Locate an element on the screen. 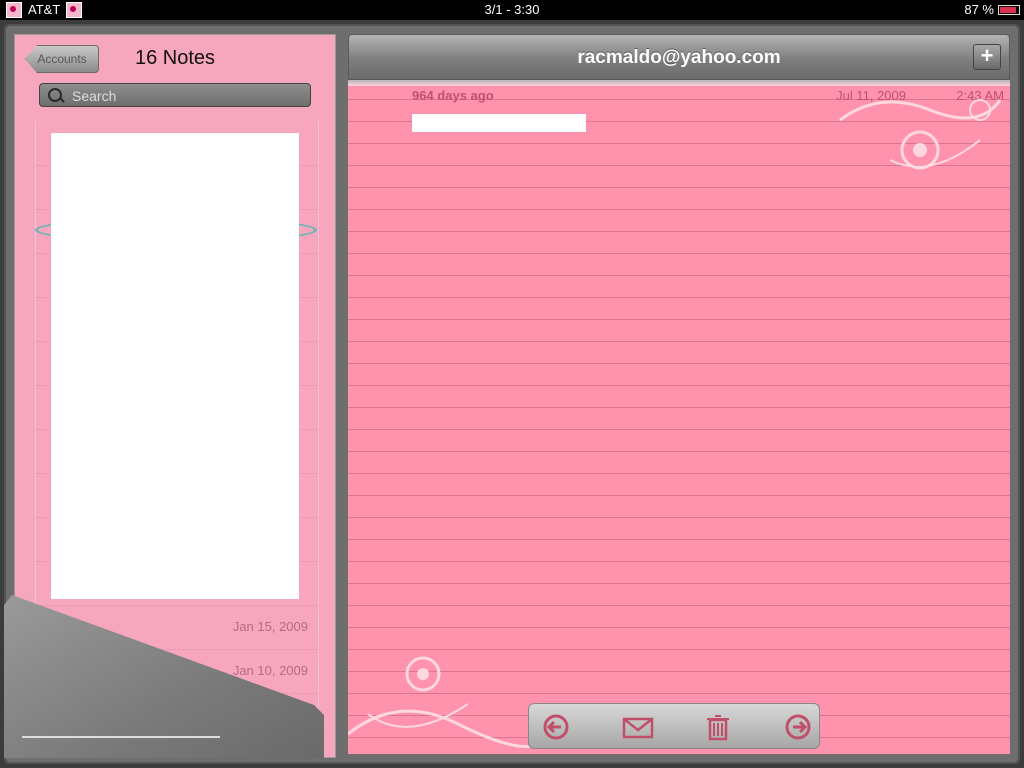  accounts-button: Accounts is located at coordinates (62, 59).